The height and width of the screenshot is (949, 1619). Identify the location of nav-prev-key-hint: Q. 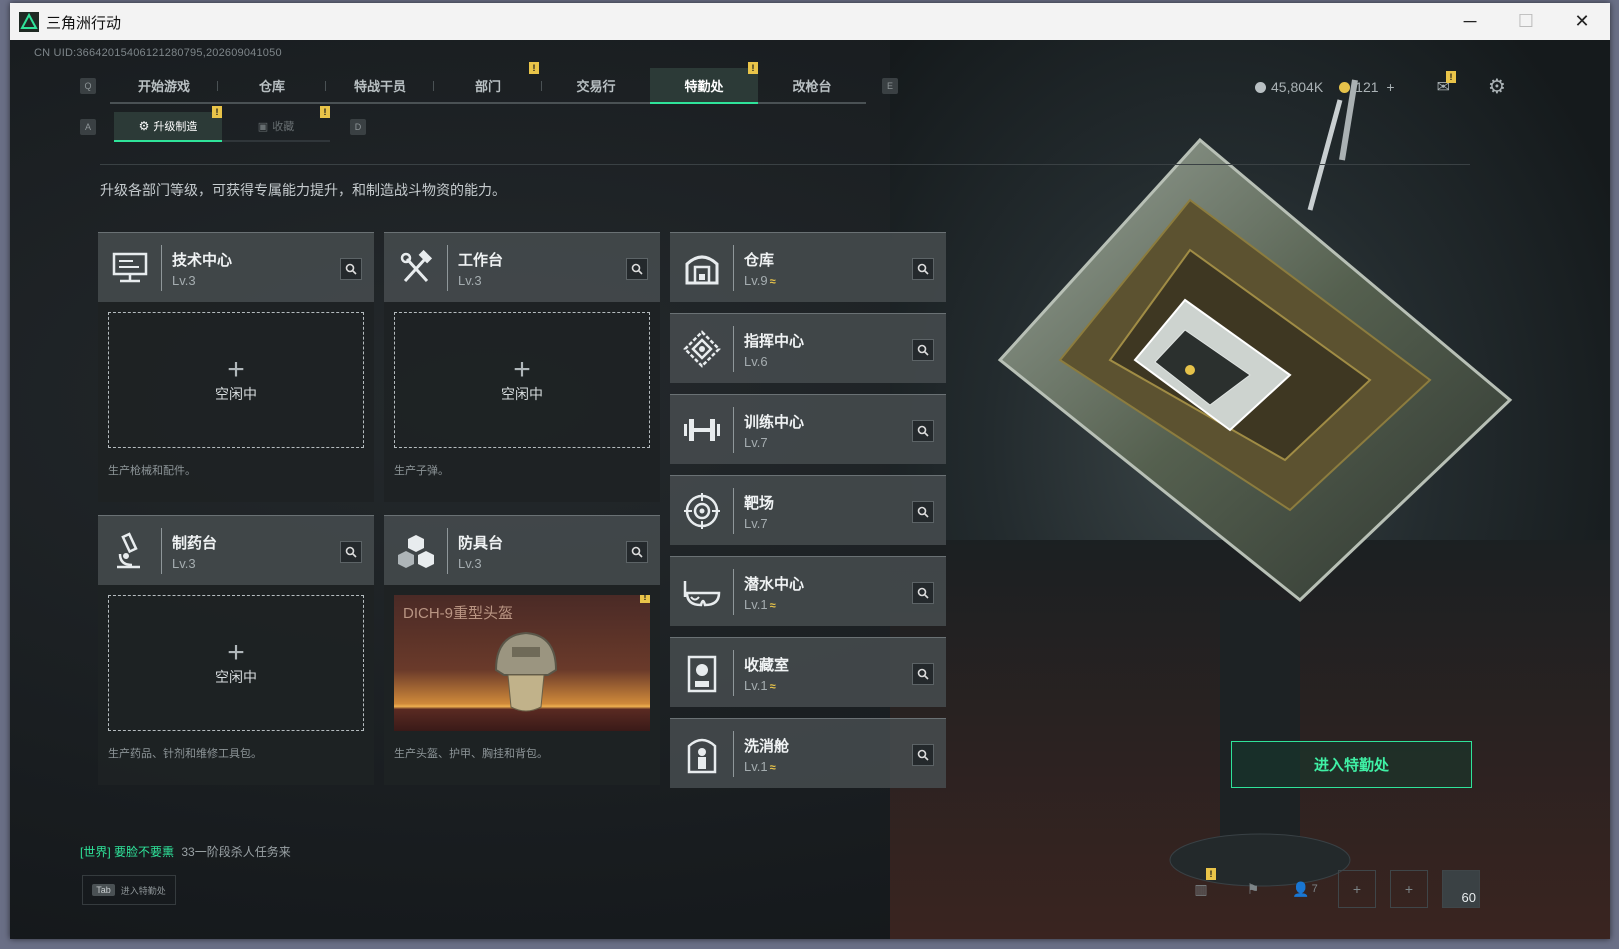
(88, 86).